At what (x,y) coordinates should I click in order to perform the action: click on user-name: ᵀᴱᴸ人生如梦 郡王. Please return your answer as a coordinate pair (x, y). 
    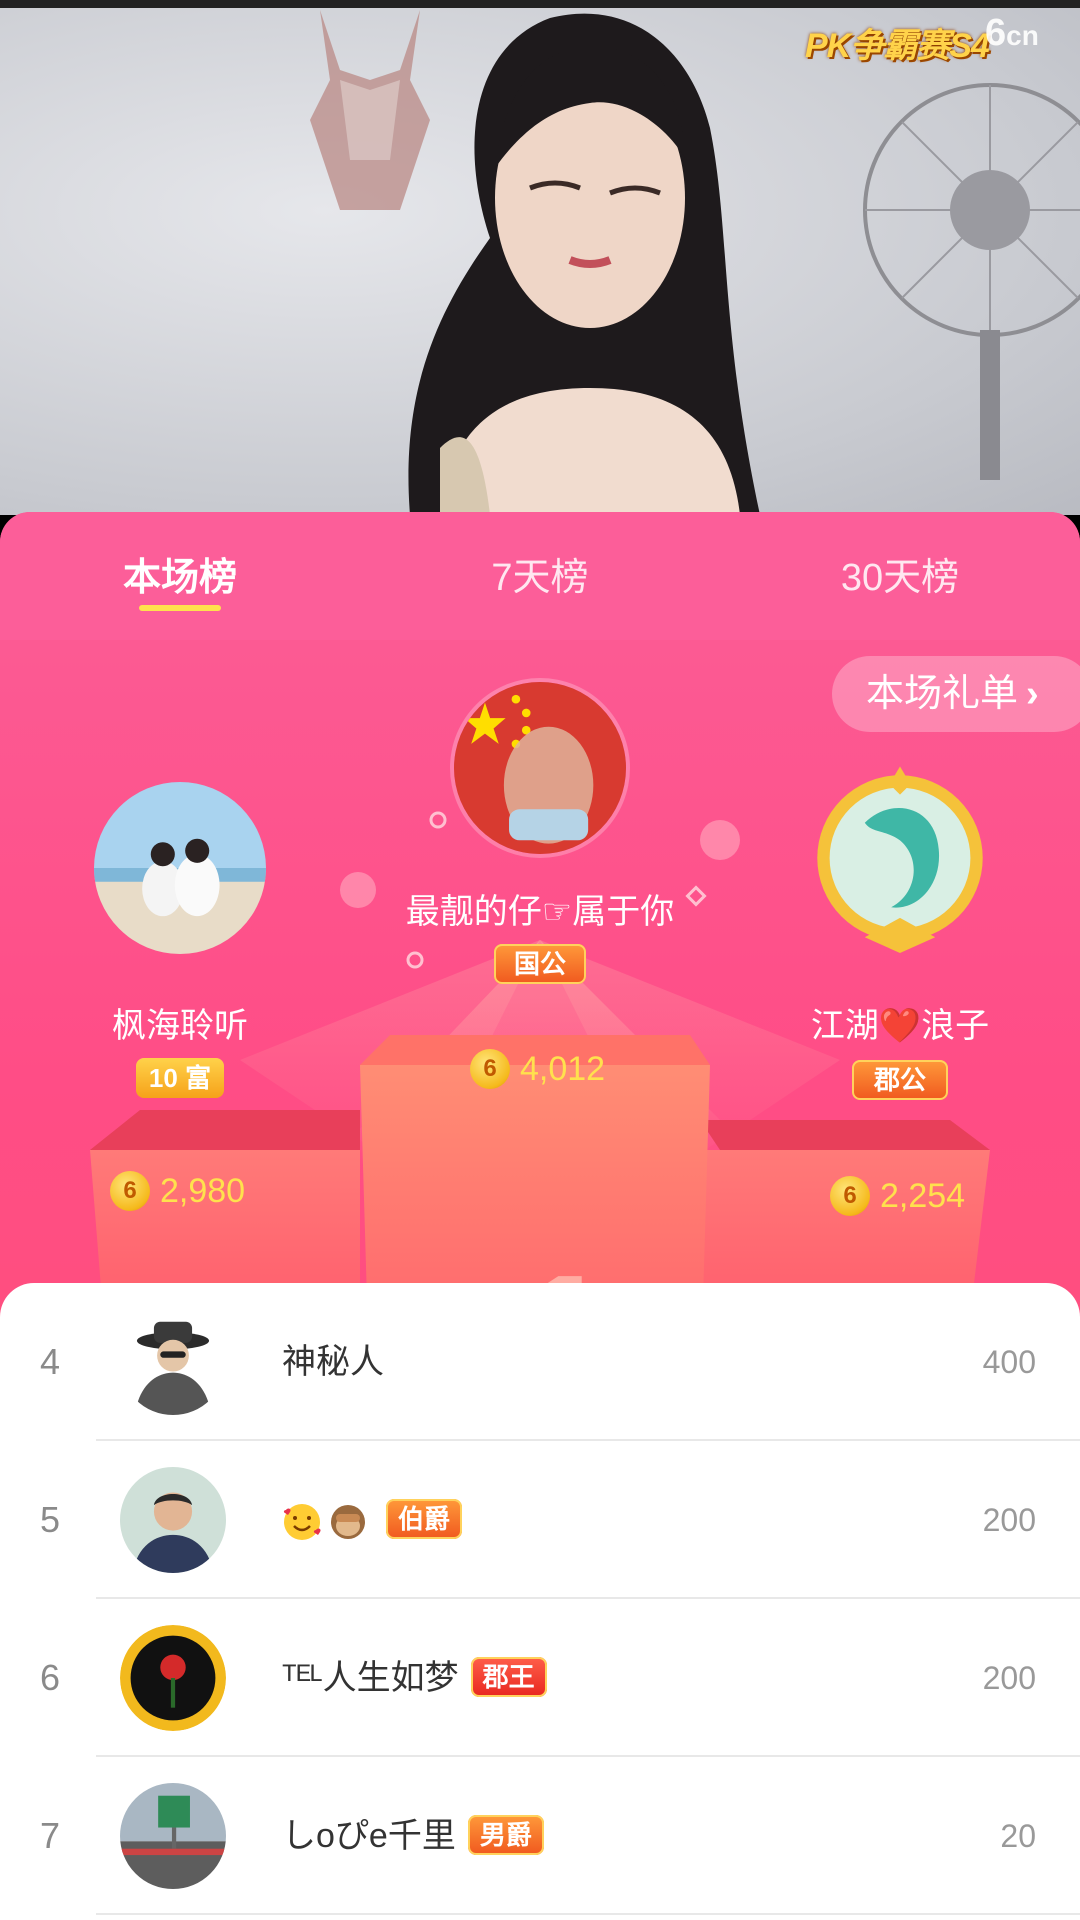
    Looking at the image, I should click on (414, 1678).